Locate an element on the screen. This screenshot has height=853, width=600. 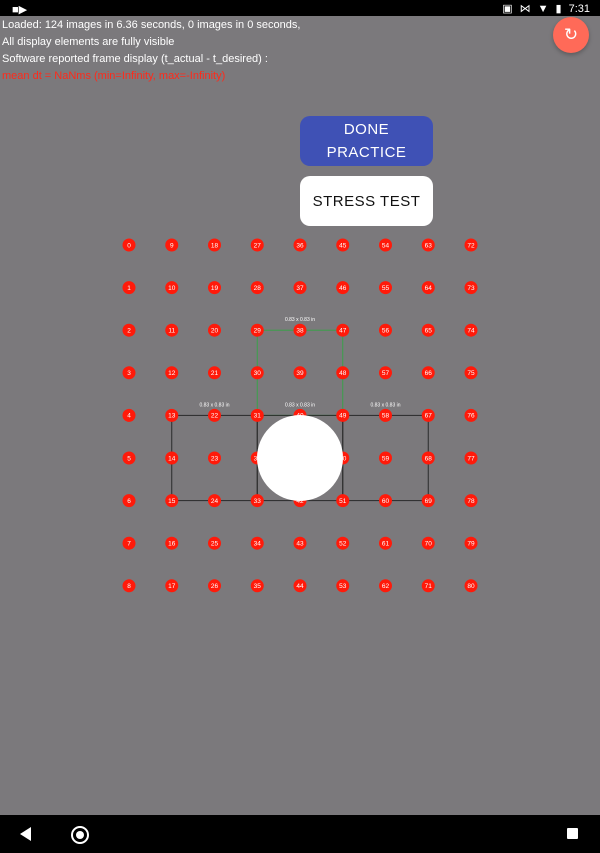
target-dot-label: 53 is located at coordinates (343, 586).